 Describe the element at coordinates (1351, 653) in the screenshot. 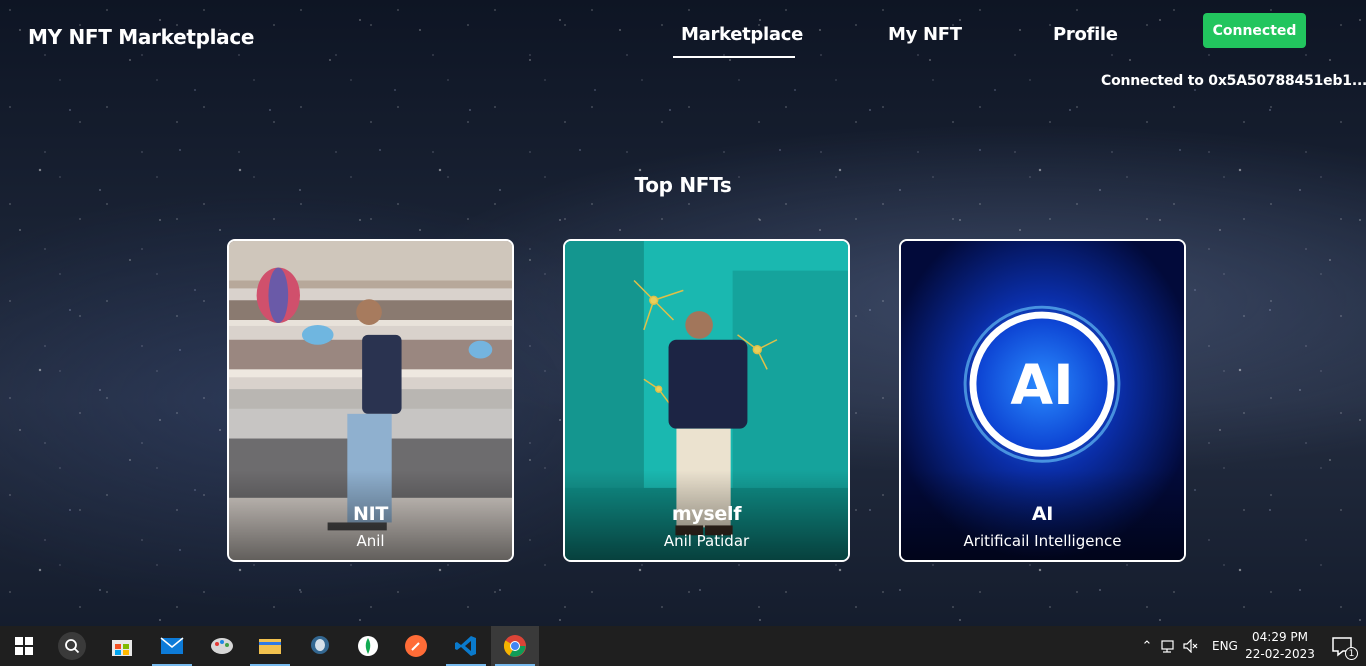

I see `notification-count: 1` at that location.